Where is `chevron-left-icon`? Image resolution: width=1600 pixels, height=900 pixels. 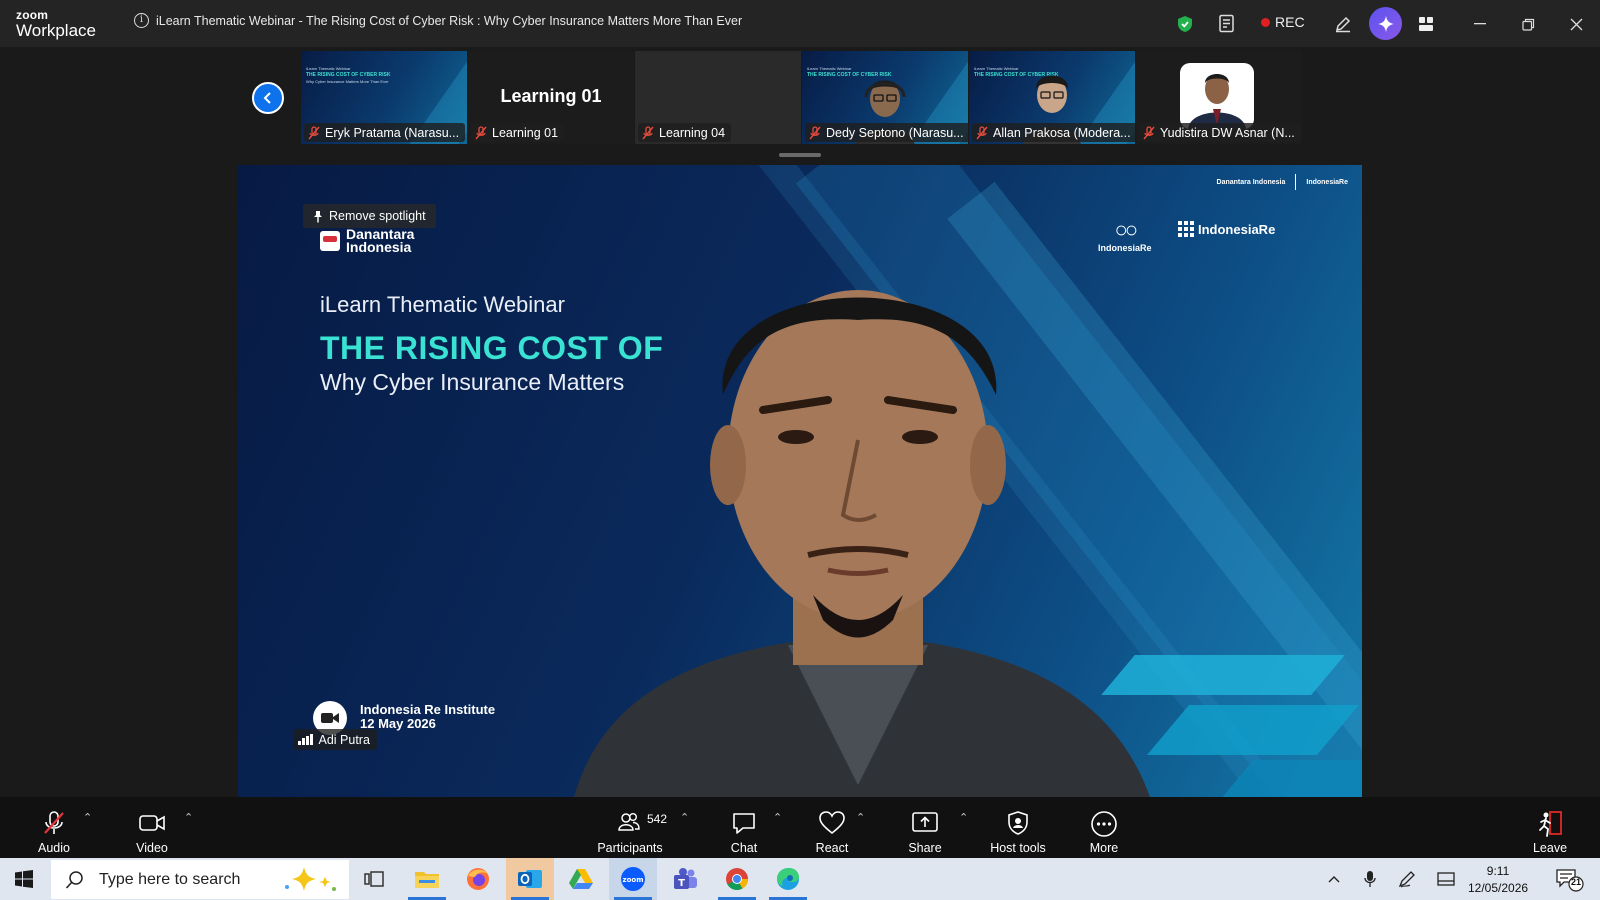
chevron-left-icon is located at coordinates (267, 98).